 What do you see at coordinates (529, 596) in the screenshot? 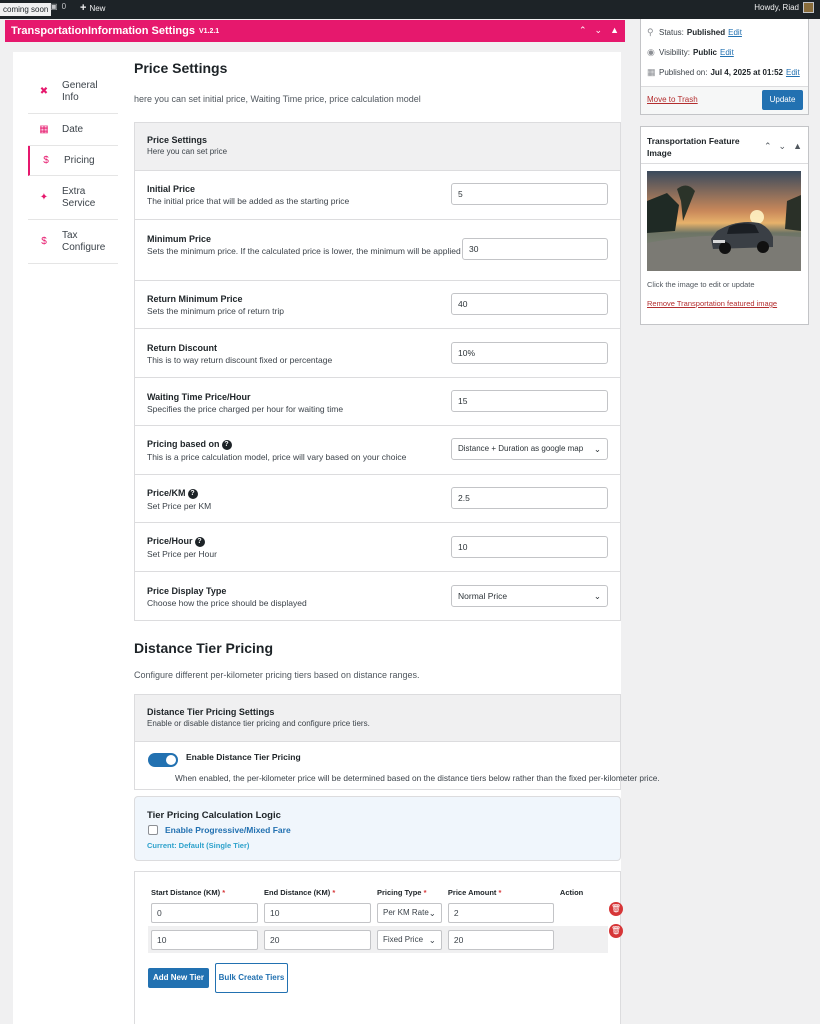
I see `price-display-type-select: Normal Price ⌄` at bounding box center [529, 596].